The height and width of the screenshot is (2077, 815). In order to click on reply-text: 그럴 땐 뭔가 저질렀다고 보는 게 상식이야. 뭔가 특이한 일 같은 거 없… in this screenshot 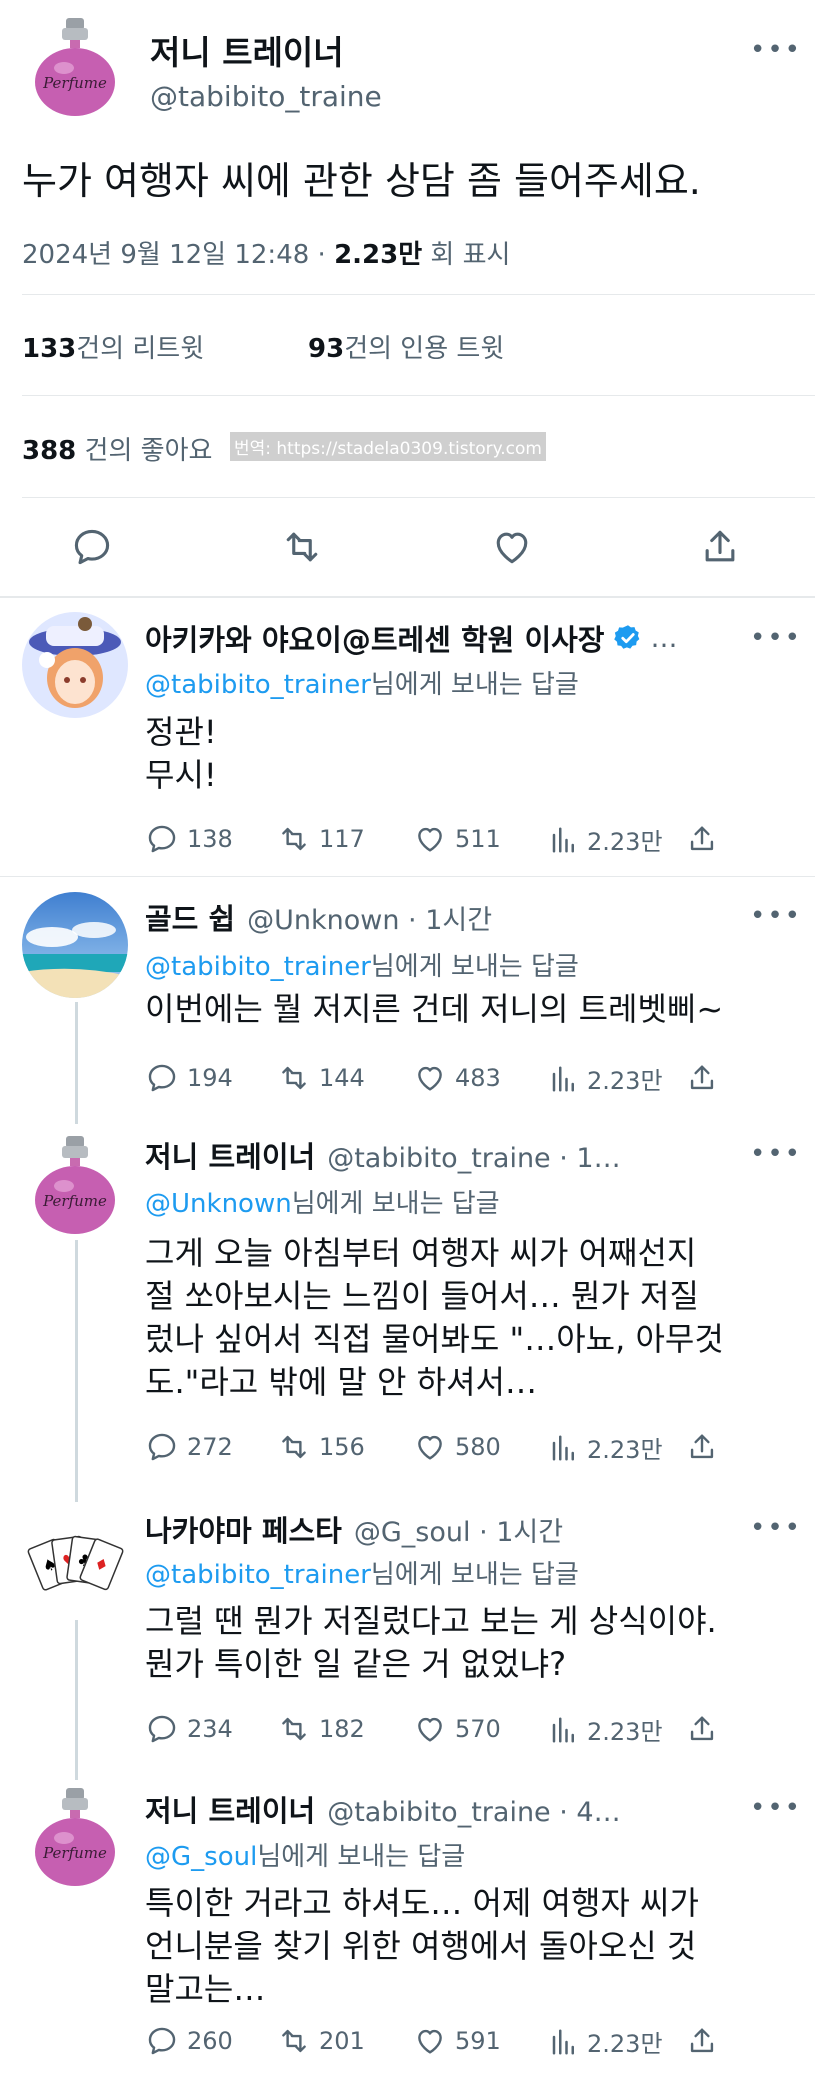, I will do `click(431, 1642)`.